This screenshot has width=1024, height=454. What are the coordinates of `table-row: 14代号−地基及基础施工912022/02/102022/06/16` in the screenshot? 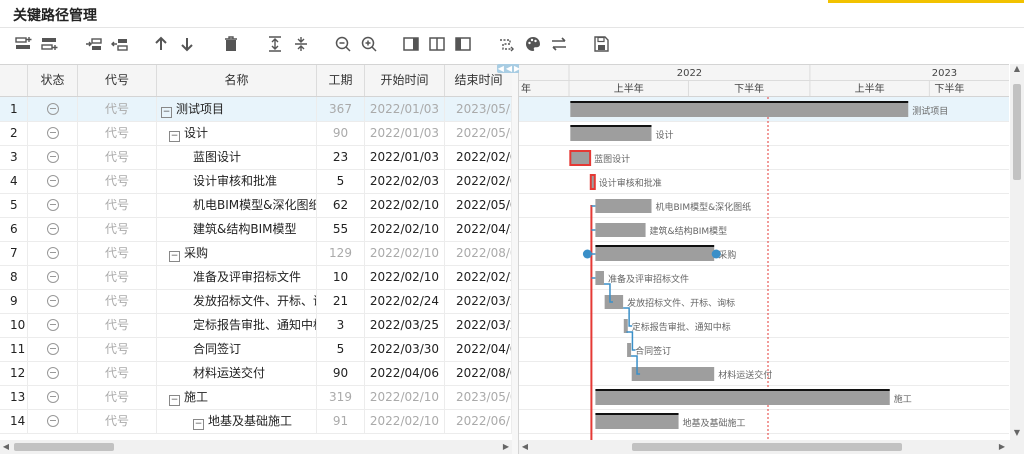 It's located at (256, 421).